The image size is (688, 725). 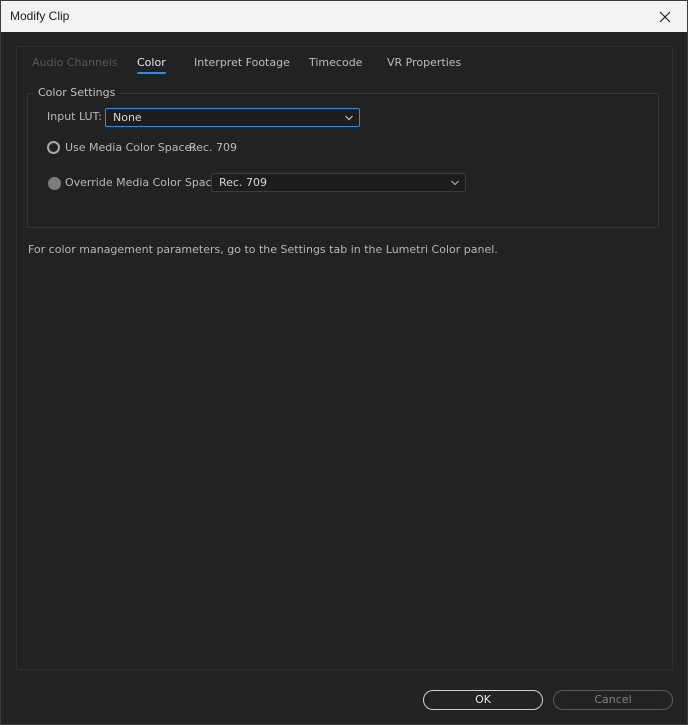 I want to click on tab-timecode: Timecode, so click(x=335, y=66).